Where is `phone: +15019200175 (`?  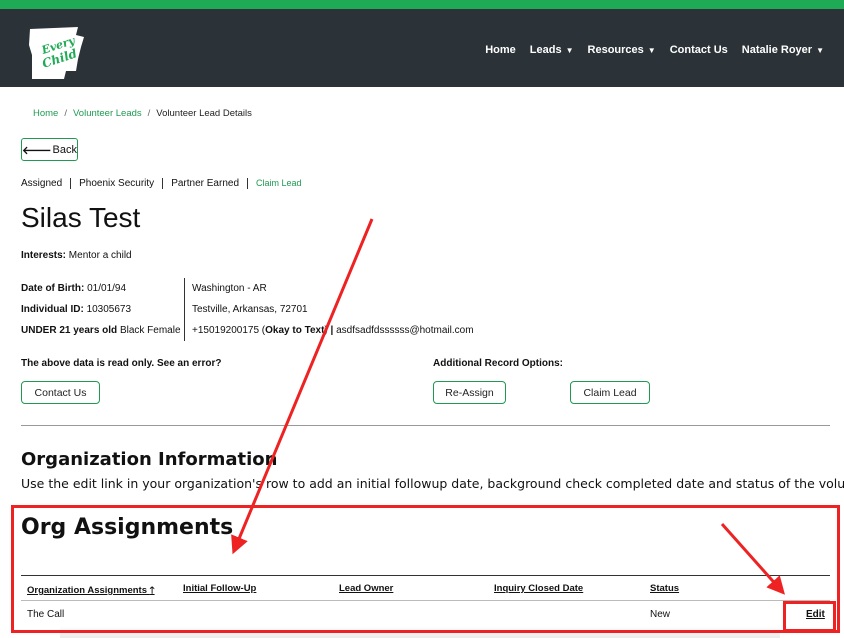 phone: +15019200175 ( is located at coordinates (229, 330).